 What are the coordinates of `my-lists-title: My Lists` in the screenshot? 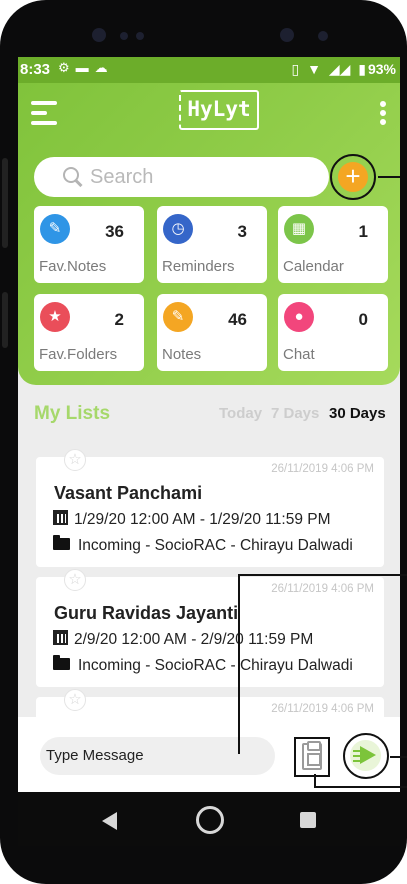 It's located at (72, 413).